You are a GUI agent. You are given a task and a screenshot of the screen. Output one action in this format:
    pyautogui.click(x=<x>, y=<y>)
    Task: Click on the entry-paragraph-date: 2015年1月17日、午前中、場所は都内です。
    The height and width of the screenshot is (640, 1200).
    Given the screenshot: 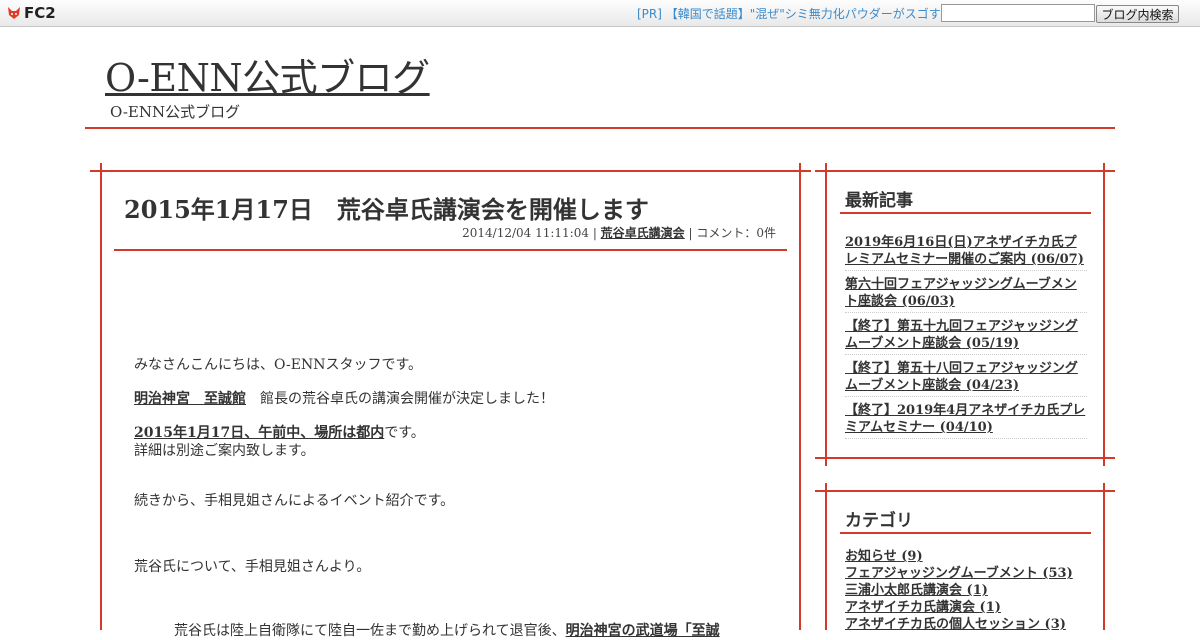 What is the action you would take?
    pyautogui.click(x=279, y=433)
    